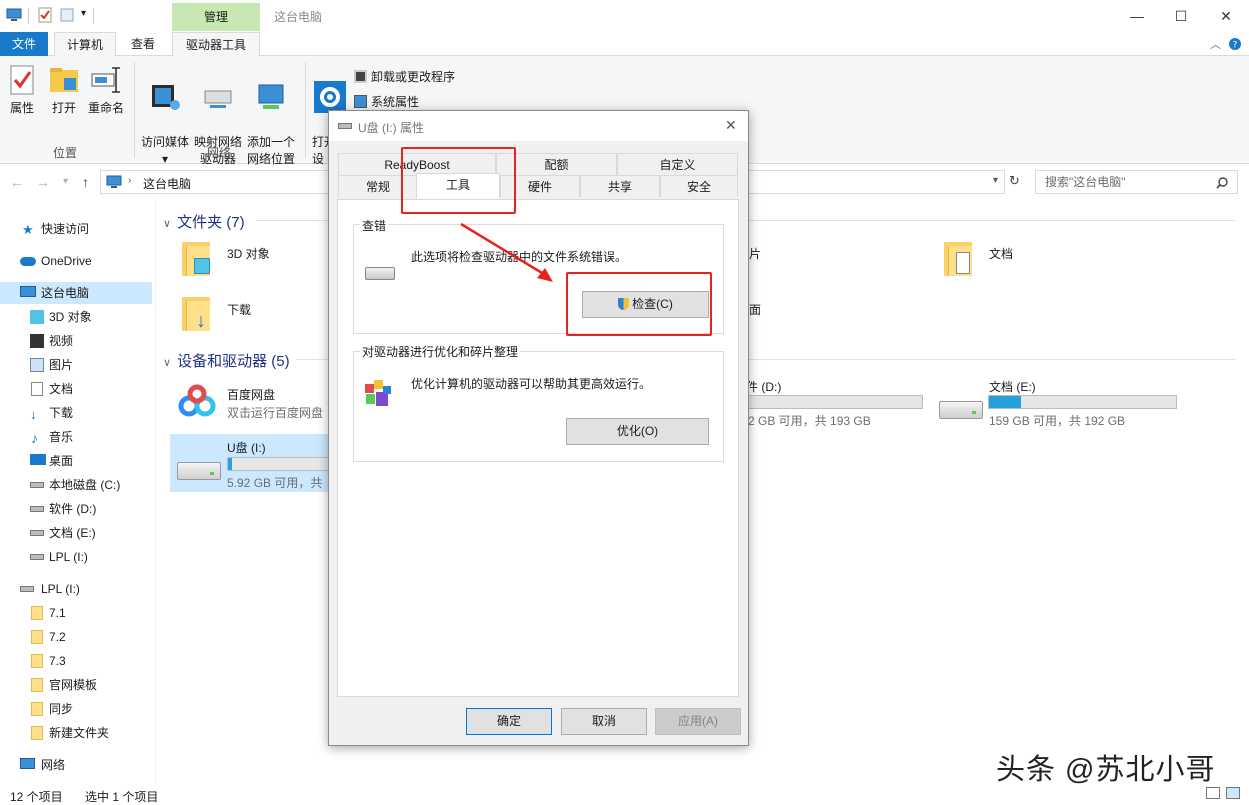 This screenshot has height=805, width=1249. Describe the element at coordinates (961, 410) in the screenshot. I see `drive-e-icon` at that location.